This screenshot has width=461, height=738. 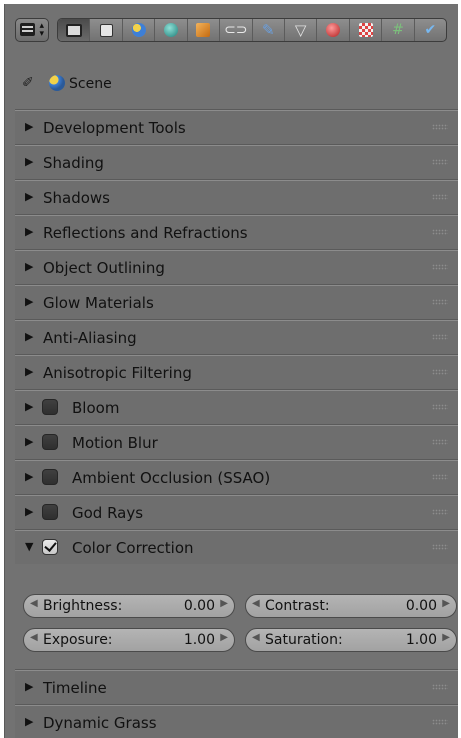 What do you see at coordinates (236, 441) in the screenshot?
I see `panel-motion-blur: ▶ Motion Blur` at bounding box center [236, 441].